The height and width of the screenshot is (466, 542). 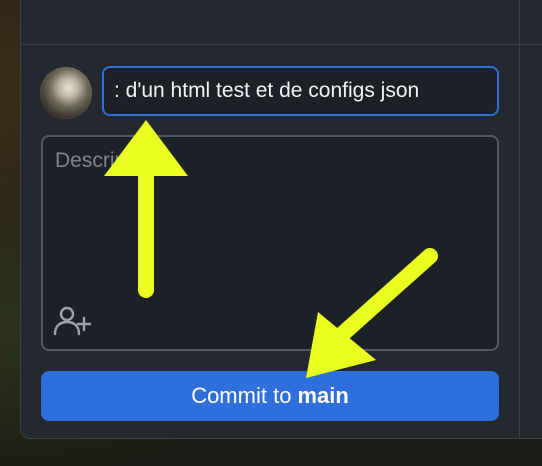 What do you see at coordinates (323, 395) in the screenshot?
I see `commit-branch-name: main` at bounding box center [323, 395].